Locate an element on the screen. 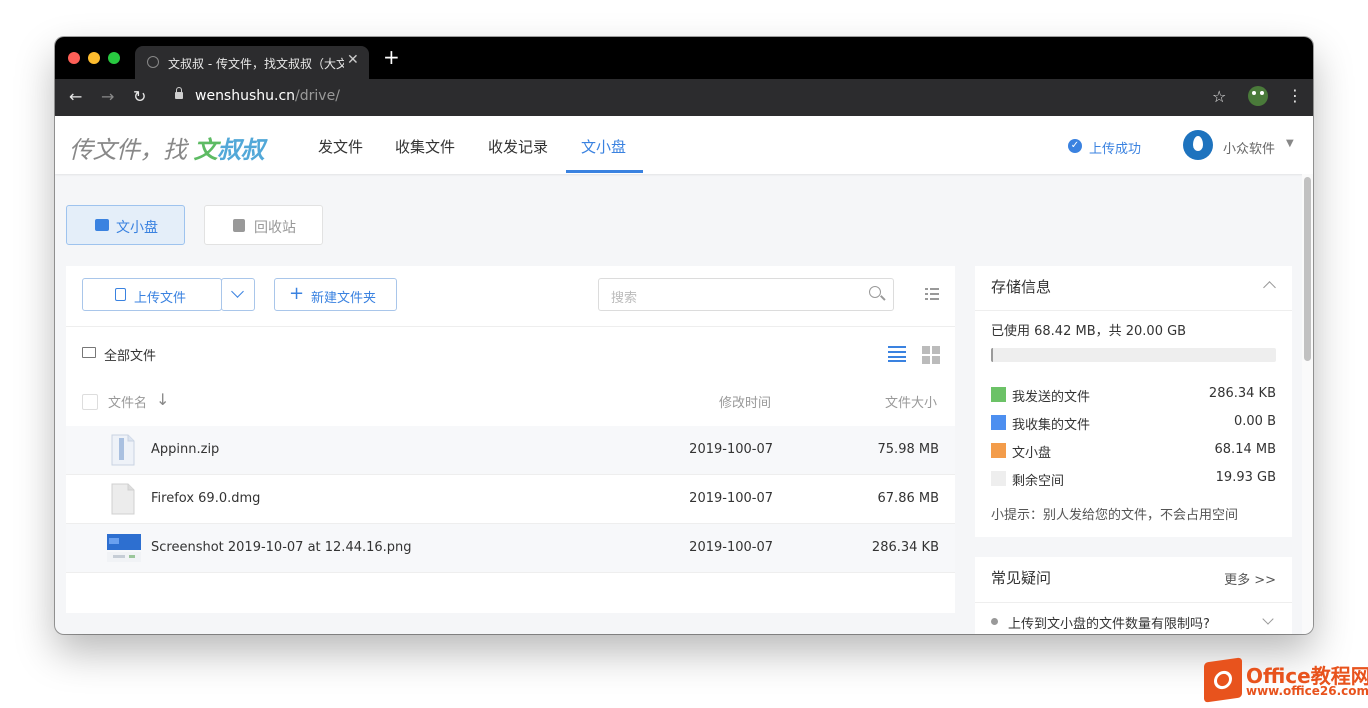 The image size is (1368, 708). avatar is located at coordinates (1198, 145).